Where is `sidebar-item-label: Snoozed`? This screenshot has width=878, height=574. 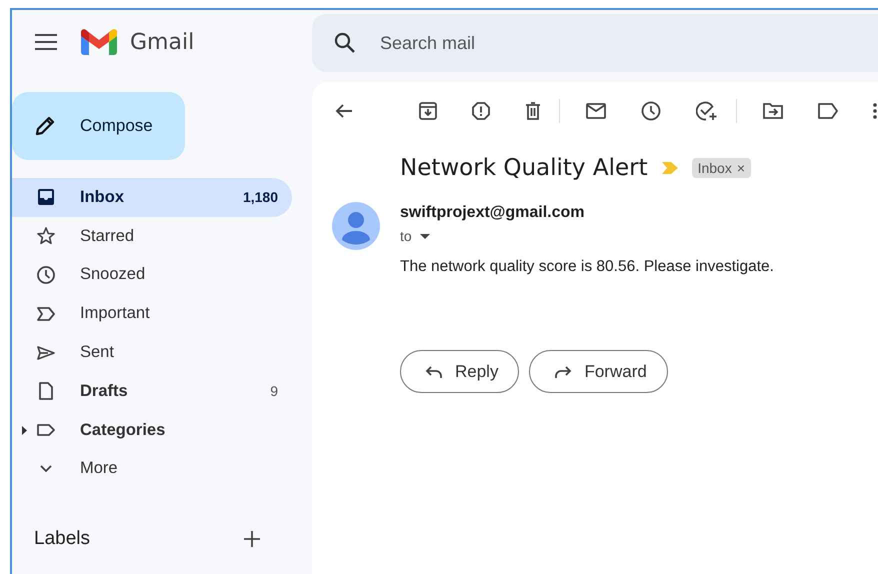
sidebar-item-label: Snoozed is located at coordinates (113, 274).